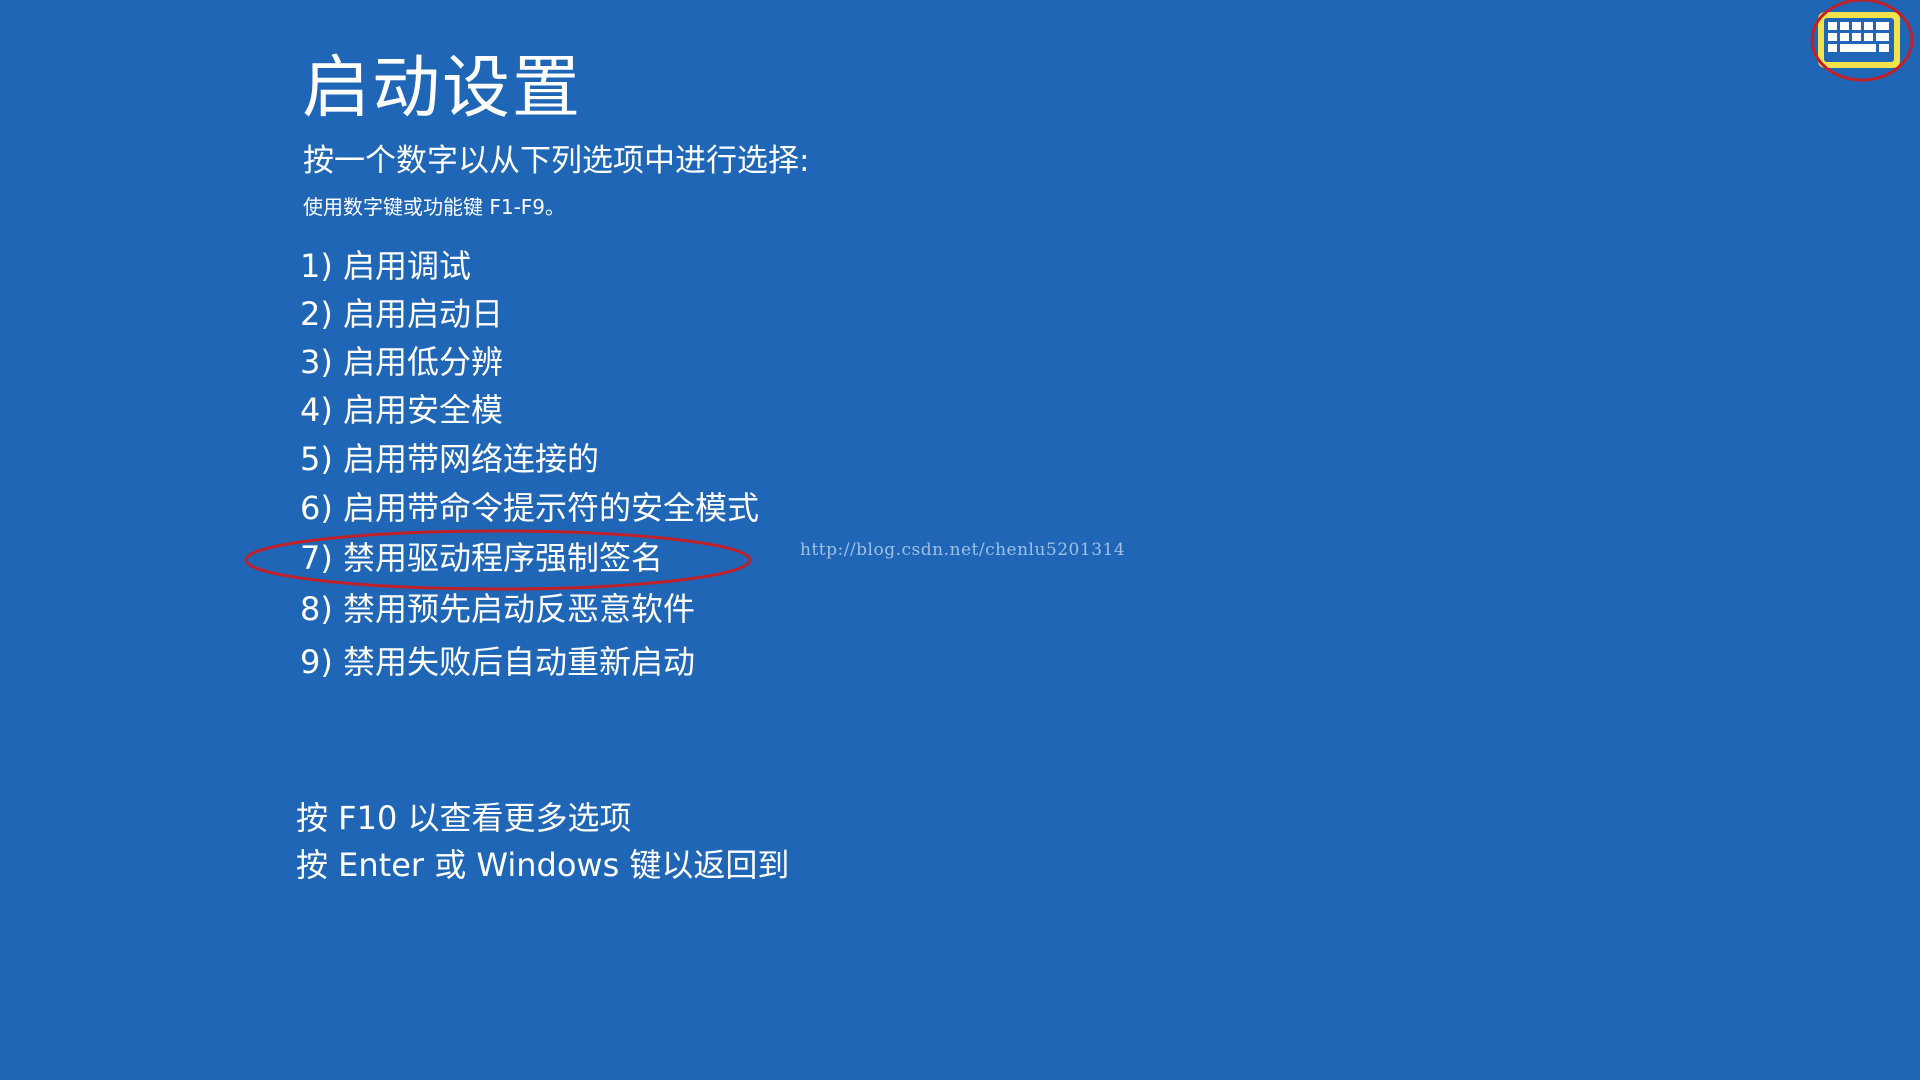  Describe the element at coordinates (556, 161) in the screenshot. I see `instruction-text: 按一个数字以从下列选项中进行选择:` at that location.